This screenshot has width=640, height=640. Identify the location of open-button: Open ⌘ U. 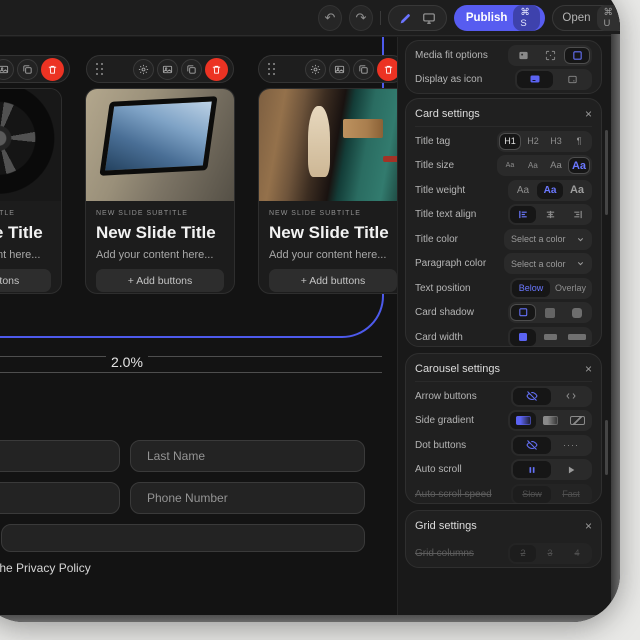
(586, 18).